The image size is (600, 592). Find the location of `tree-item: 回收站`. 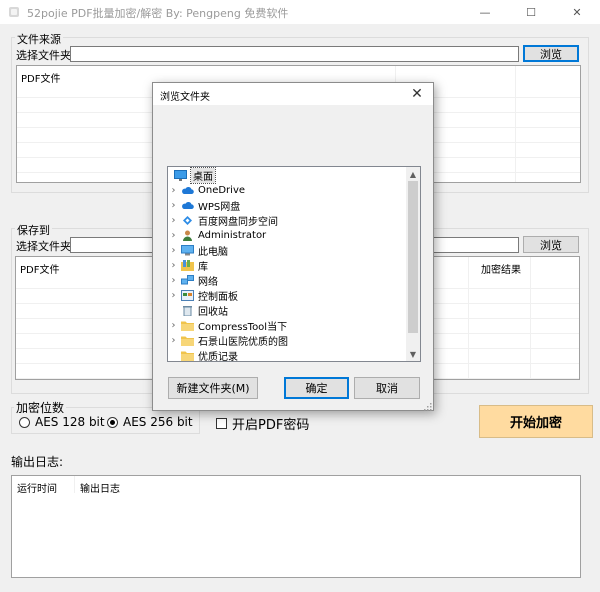

tree-item: 回收站 is located at coordinates (198, 310).